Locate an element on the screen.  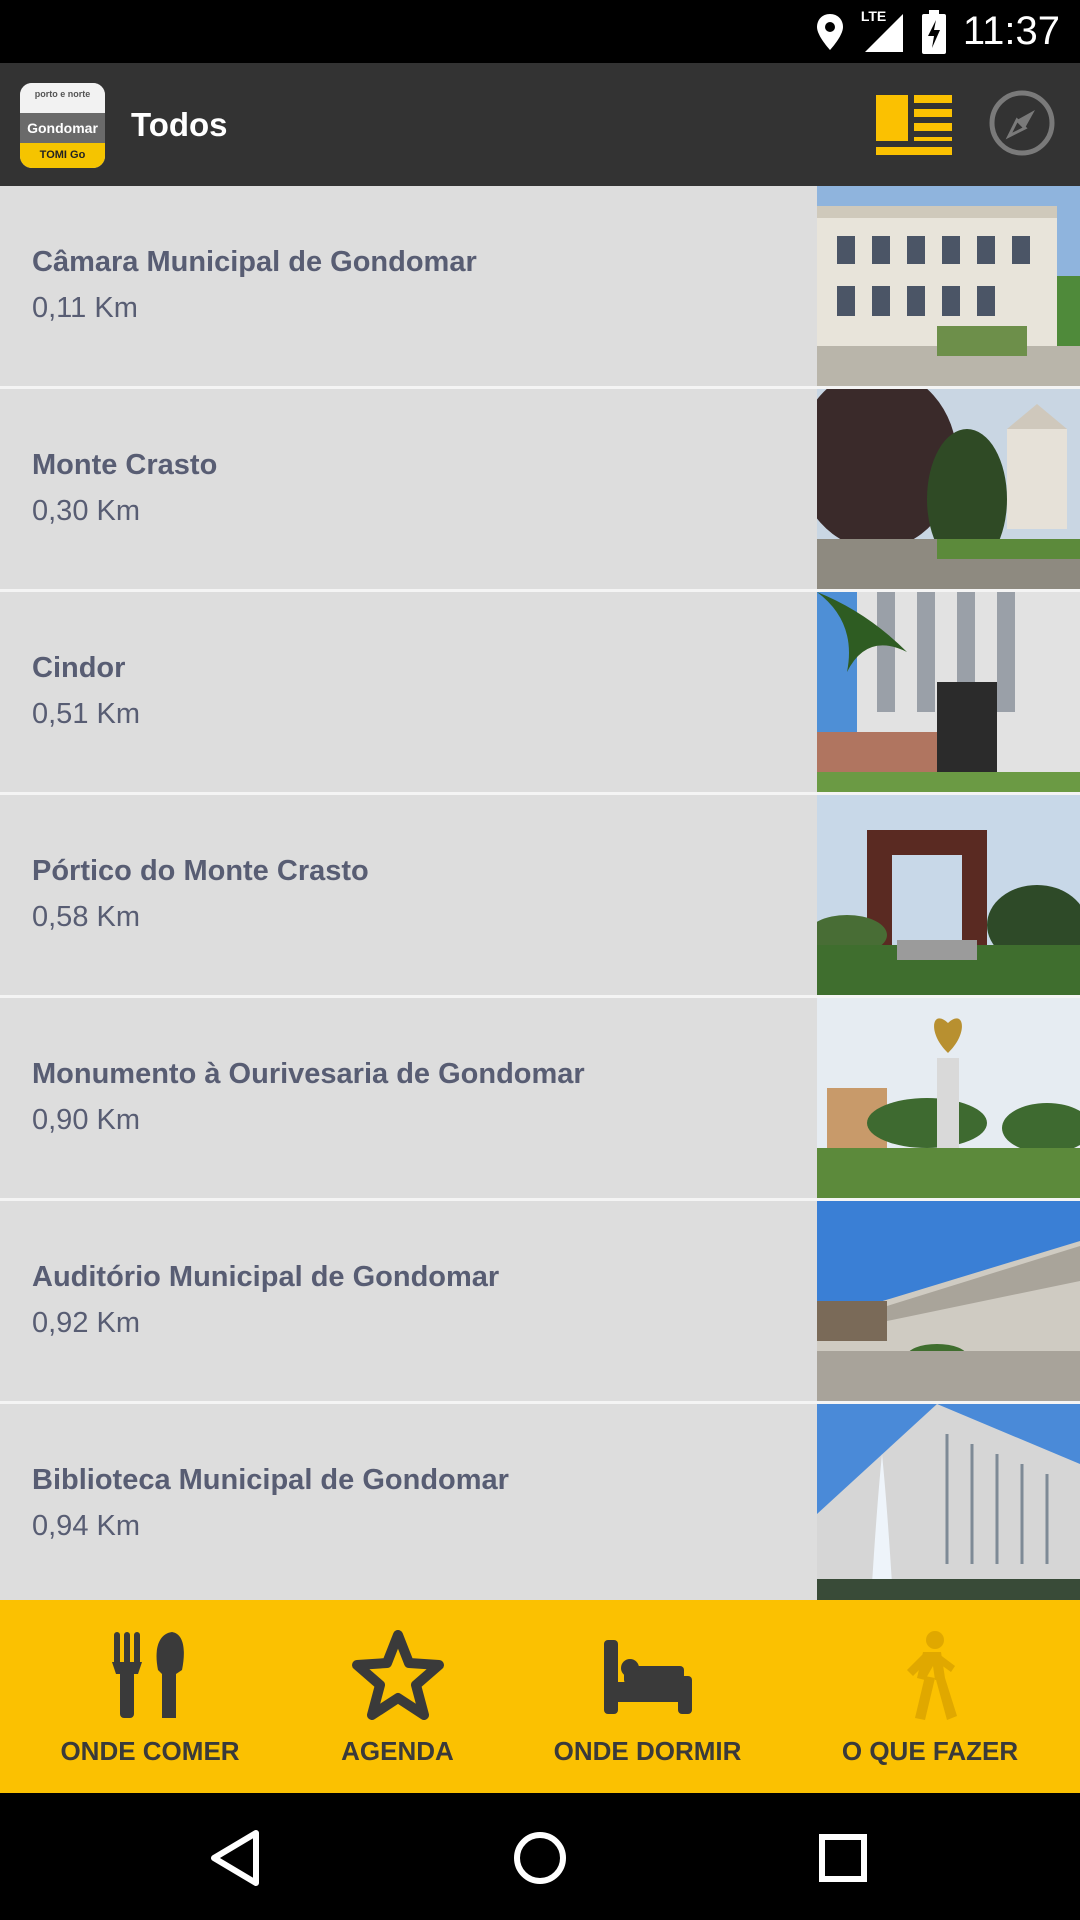
list-view-icon is located at coordinates (914, 125).